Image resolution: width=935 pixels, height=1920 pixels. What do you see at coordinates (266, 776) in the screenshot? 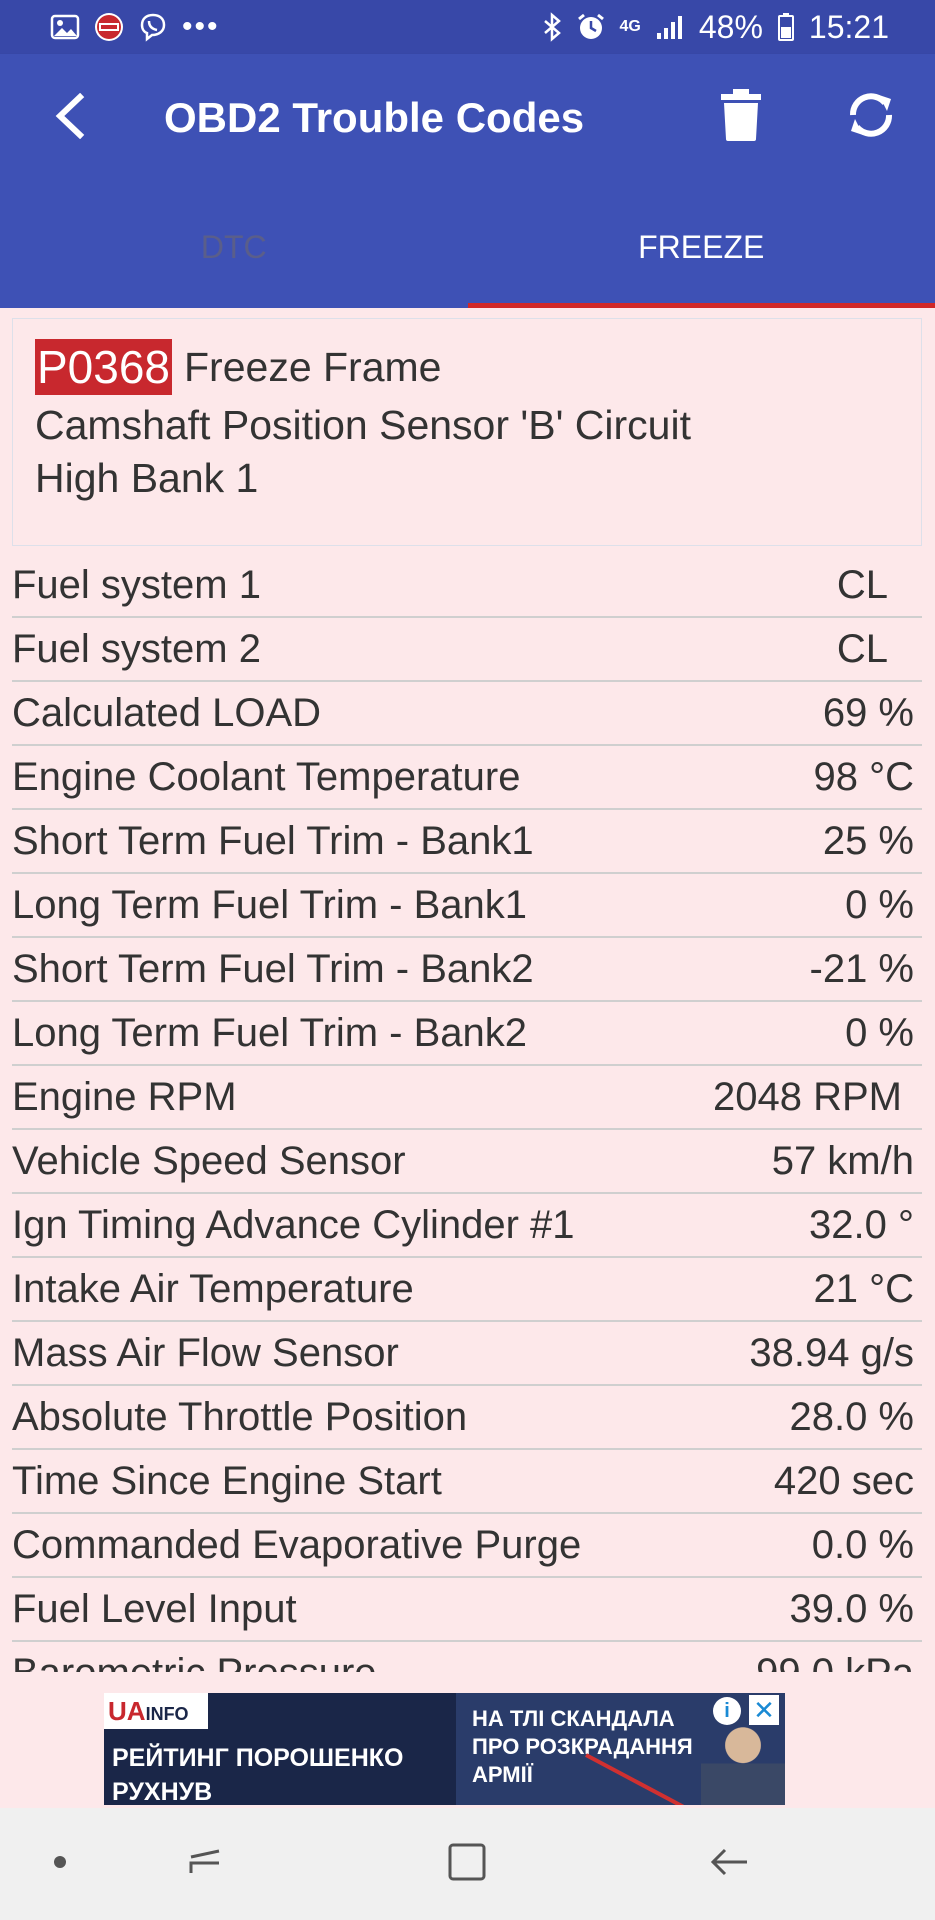
I see `row-label: Engine Coolant Temperature` at bounding box center [266, 776].